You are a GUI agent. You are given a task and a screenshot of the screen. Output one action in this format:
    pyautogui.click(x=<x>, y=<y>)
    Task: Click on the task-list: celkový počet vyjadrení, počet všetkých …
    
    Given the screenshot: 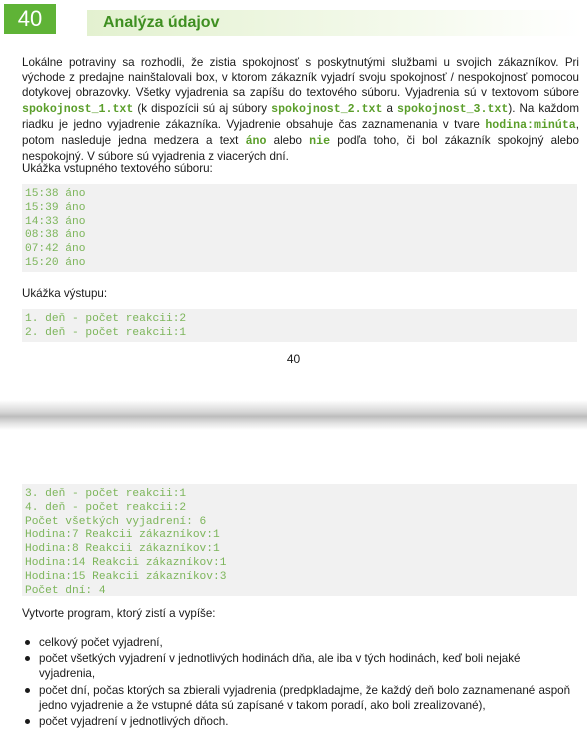 What is the action you would take?
    pyautogui.click(x=300, y=682)
    